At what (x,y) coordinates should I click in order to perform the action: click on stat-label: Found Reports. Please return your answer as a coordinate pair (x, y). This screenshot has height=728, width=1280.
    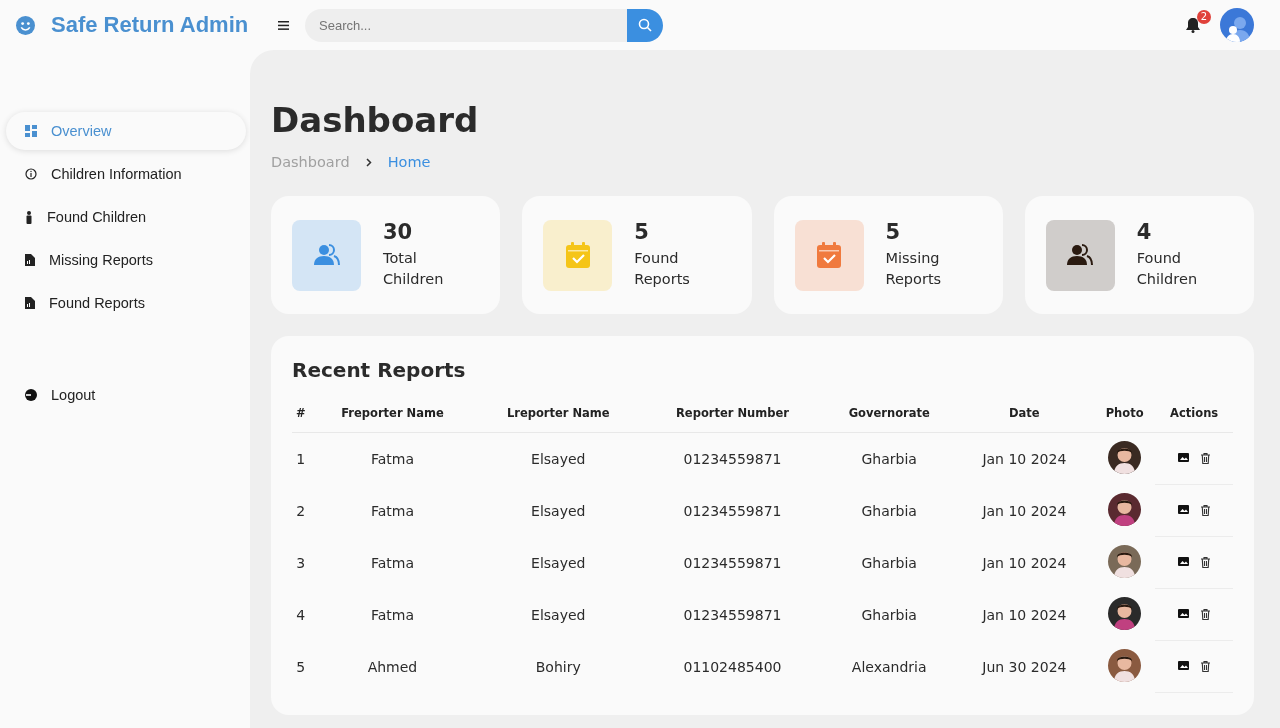
    Looking at the image, I should click on (662, 269).